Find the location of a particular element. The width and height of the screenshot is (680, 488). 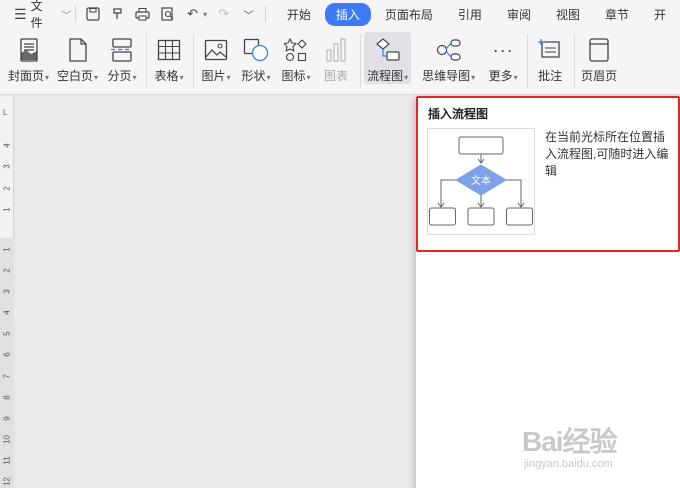

chart-button: 图表 is located at coordinates (336, 58).